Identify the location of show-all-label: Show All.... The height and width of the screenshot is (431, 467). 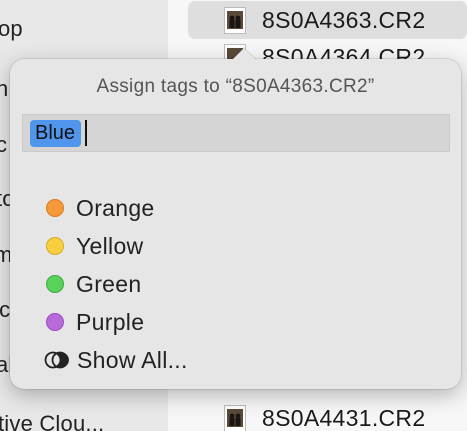
(132, 359).